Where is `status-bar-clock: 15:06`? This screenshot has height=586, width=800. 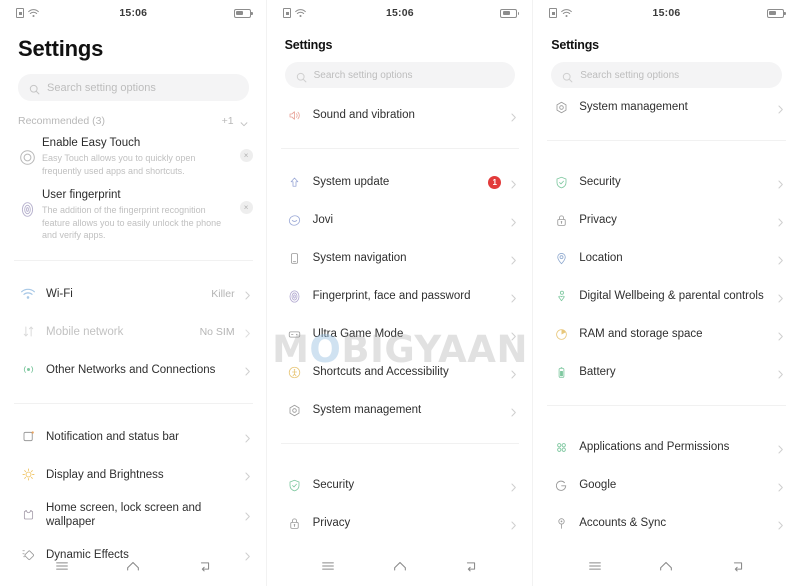
status-bar-clock: 15:06 is located at coordinates (133, 13).